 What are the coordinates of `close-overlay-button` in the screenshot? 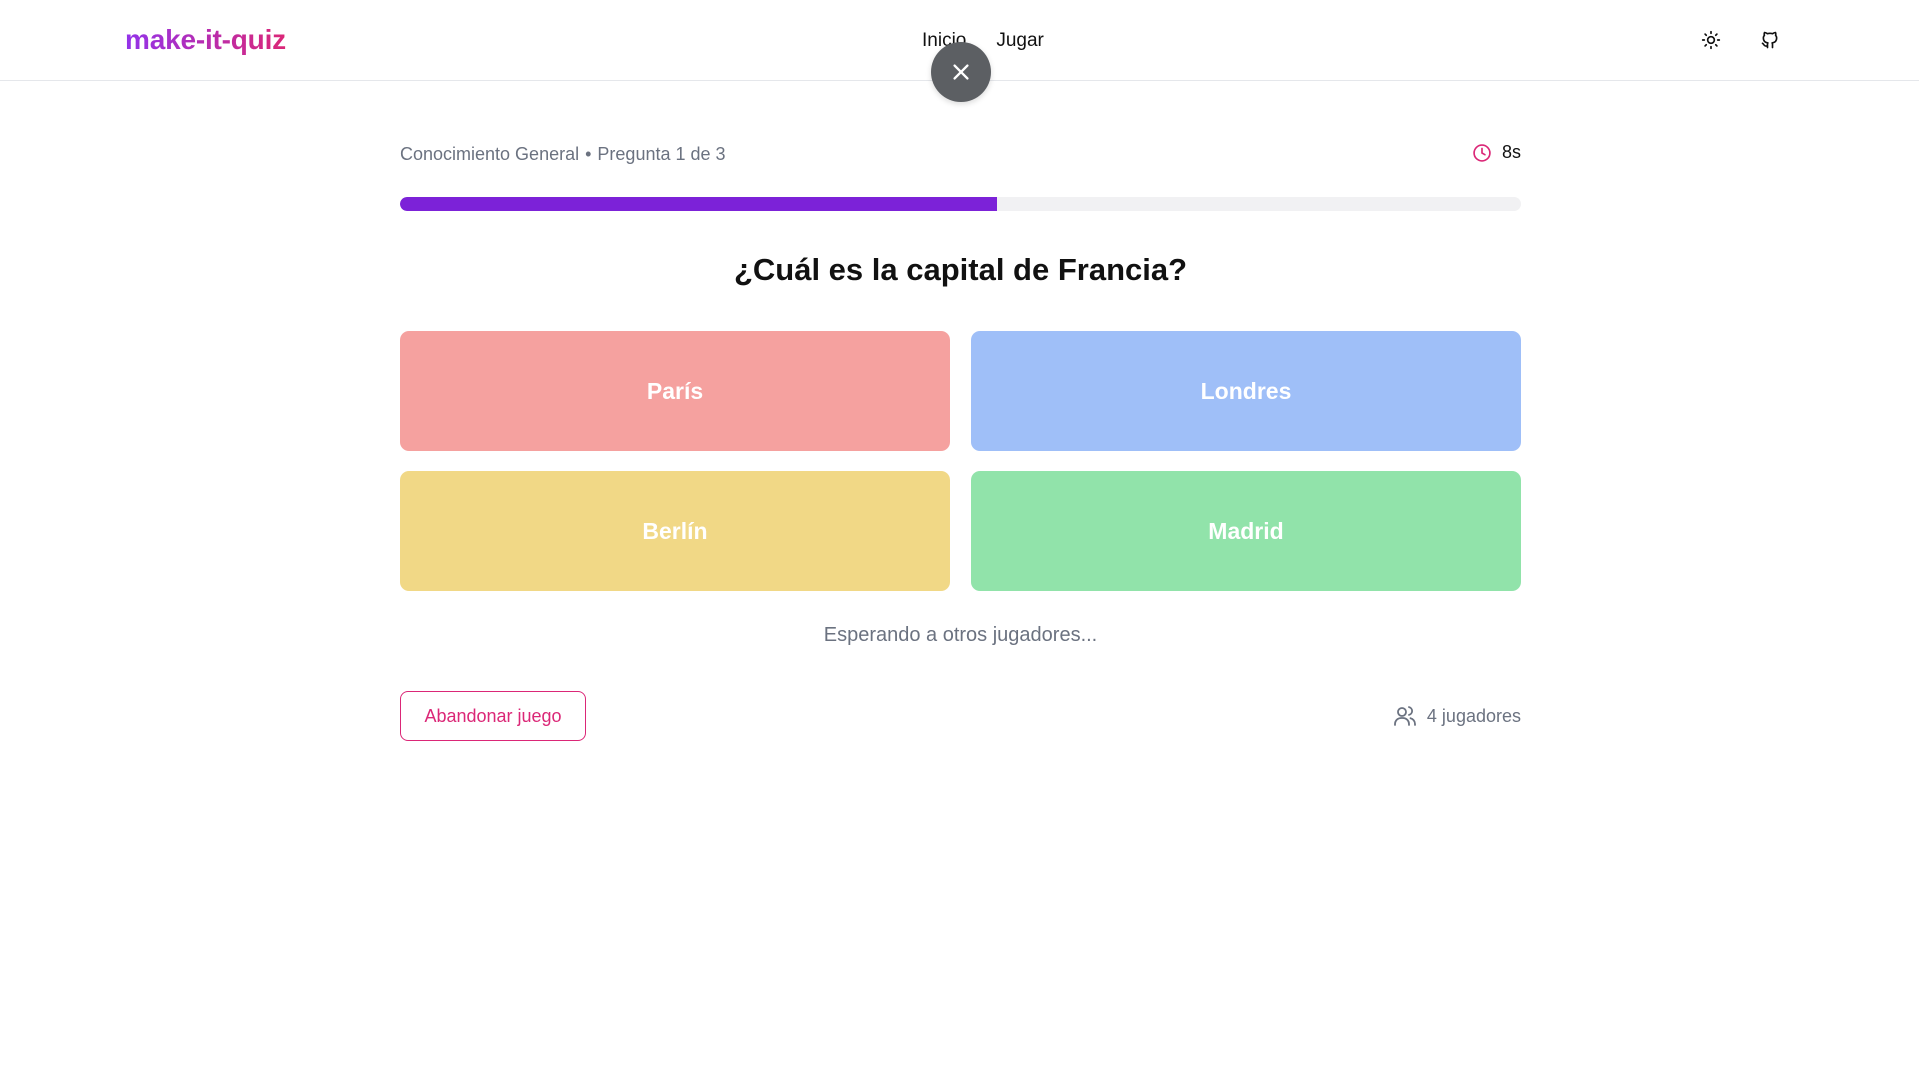 It's located at (961, 72).